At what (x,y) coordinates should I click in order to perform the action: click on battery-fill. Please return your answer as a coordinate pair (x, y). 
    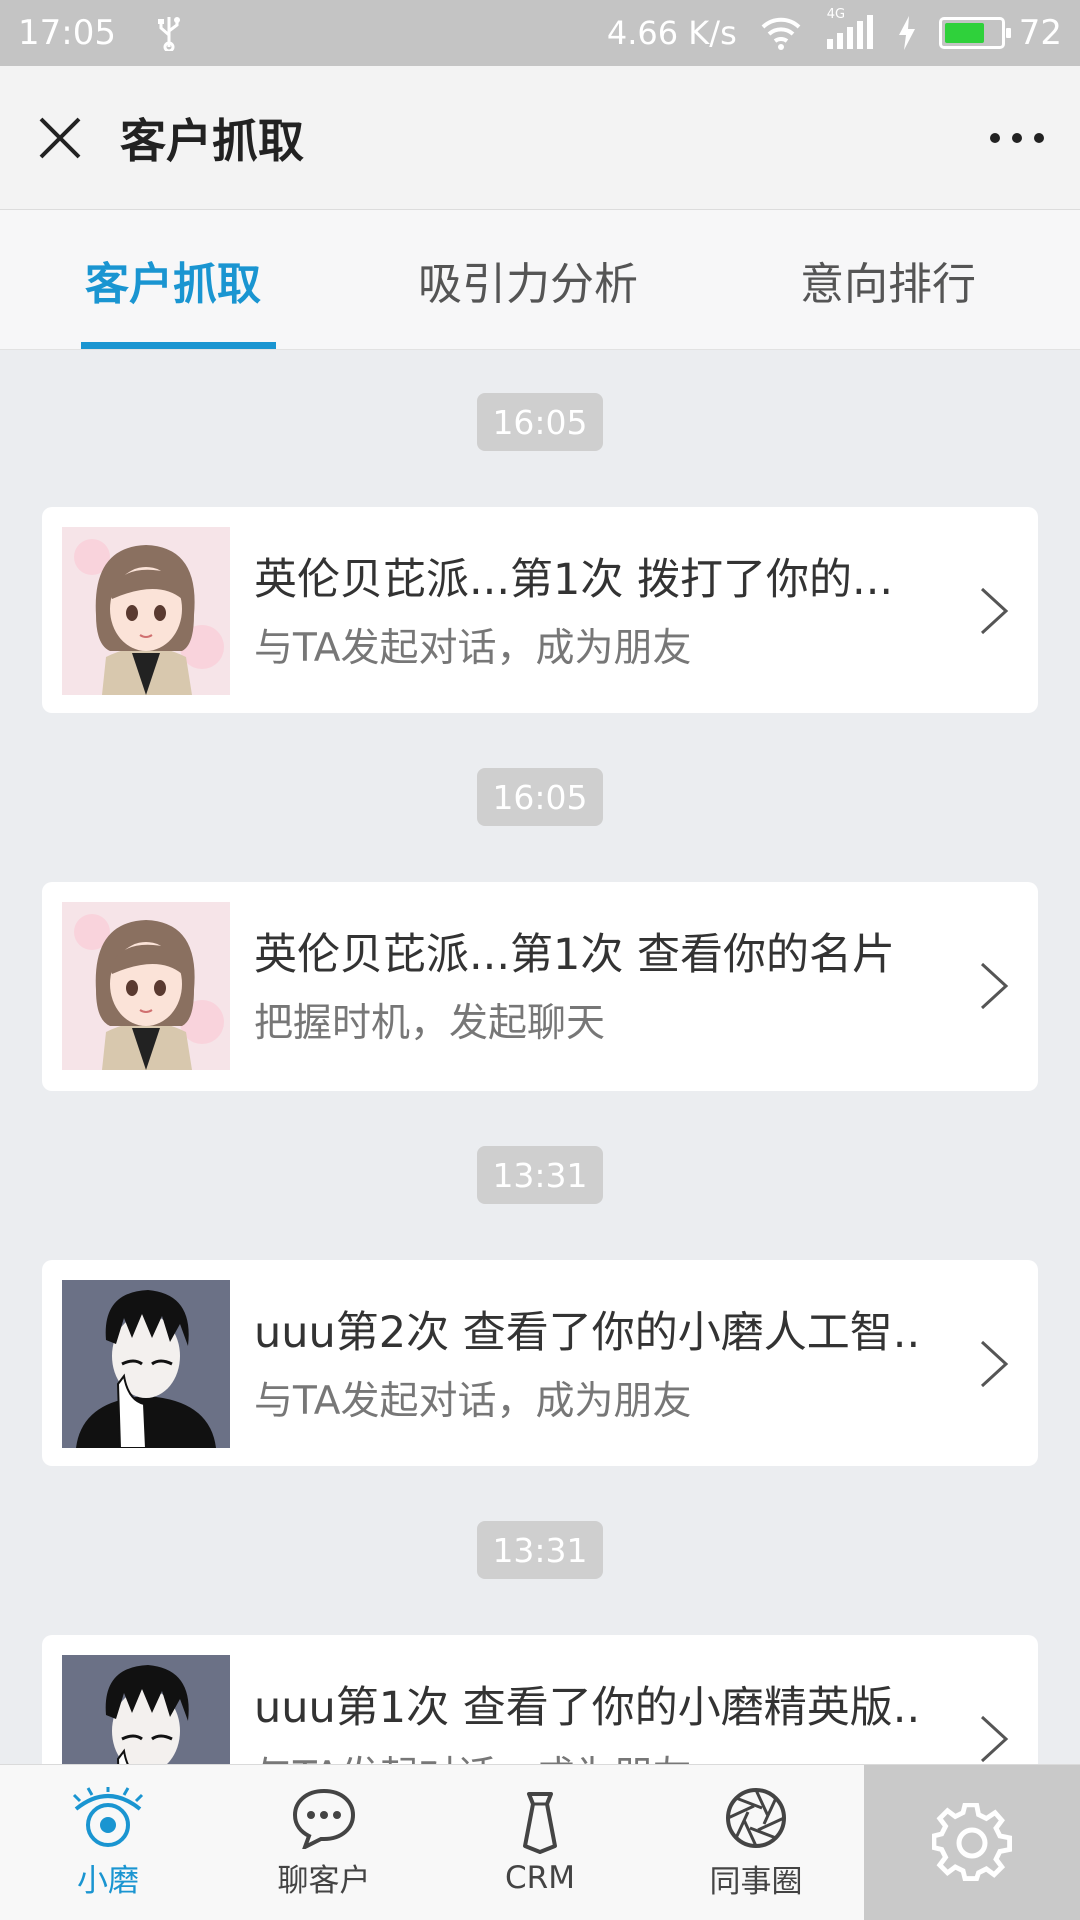
    Looking at the image, I should click on (964, 33).